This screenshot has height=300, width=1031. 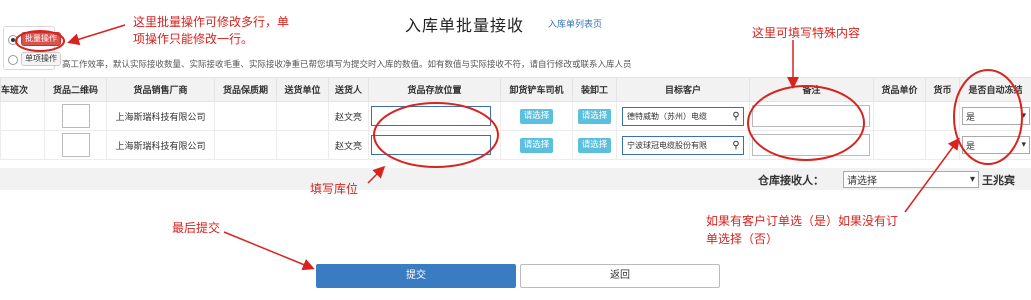 What do you see at coordinates (96, 35) in the screenshot?
I see `batch-note-arrow` at bounding box center [96, 35].